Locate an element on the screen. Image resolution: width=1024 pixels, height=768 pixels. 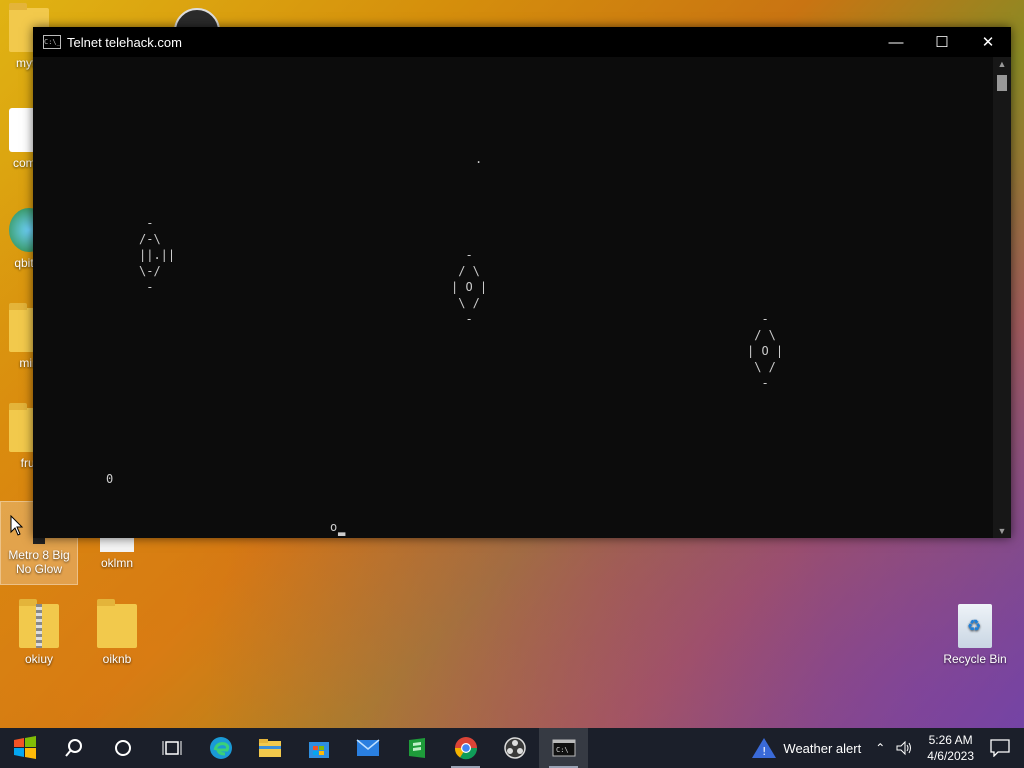
taskbar-excel-like is located at coordinates (416, 748).